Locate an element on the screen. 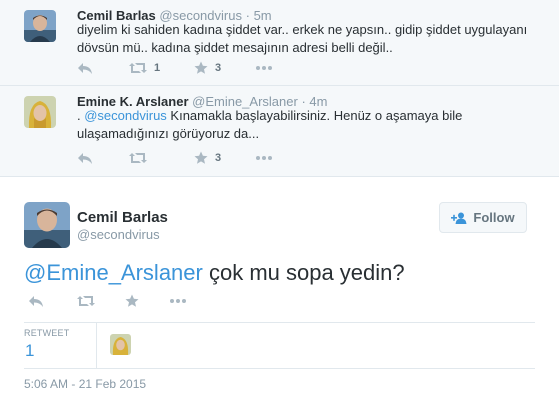 The width and height of the screenshot is (559, 405). mention-link: @Emine_Arslaner is located at coordinates (113, 272).